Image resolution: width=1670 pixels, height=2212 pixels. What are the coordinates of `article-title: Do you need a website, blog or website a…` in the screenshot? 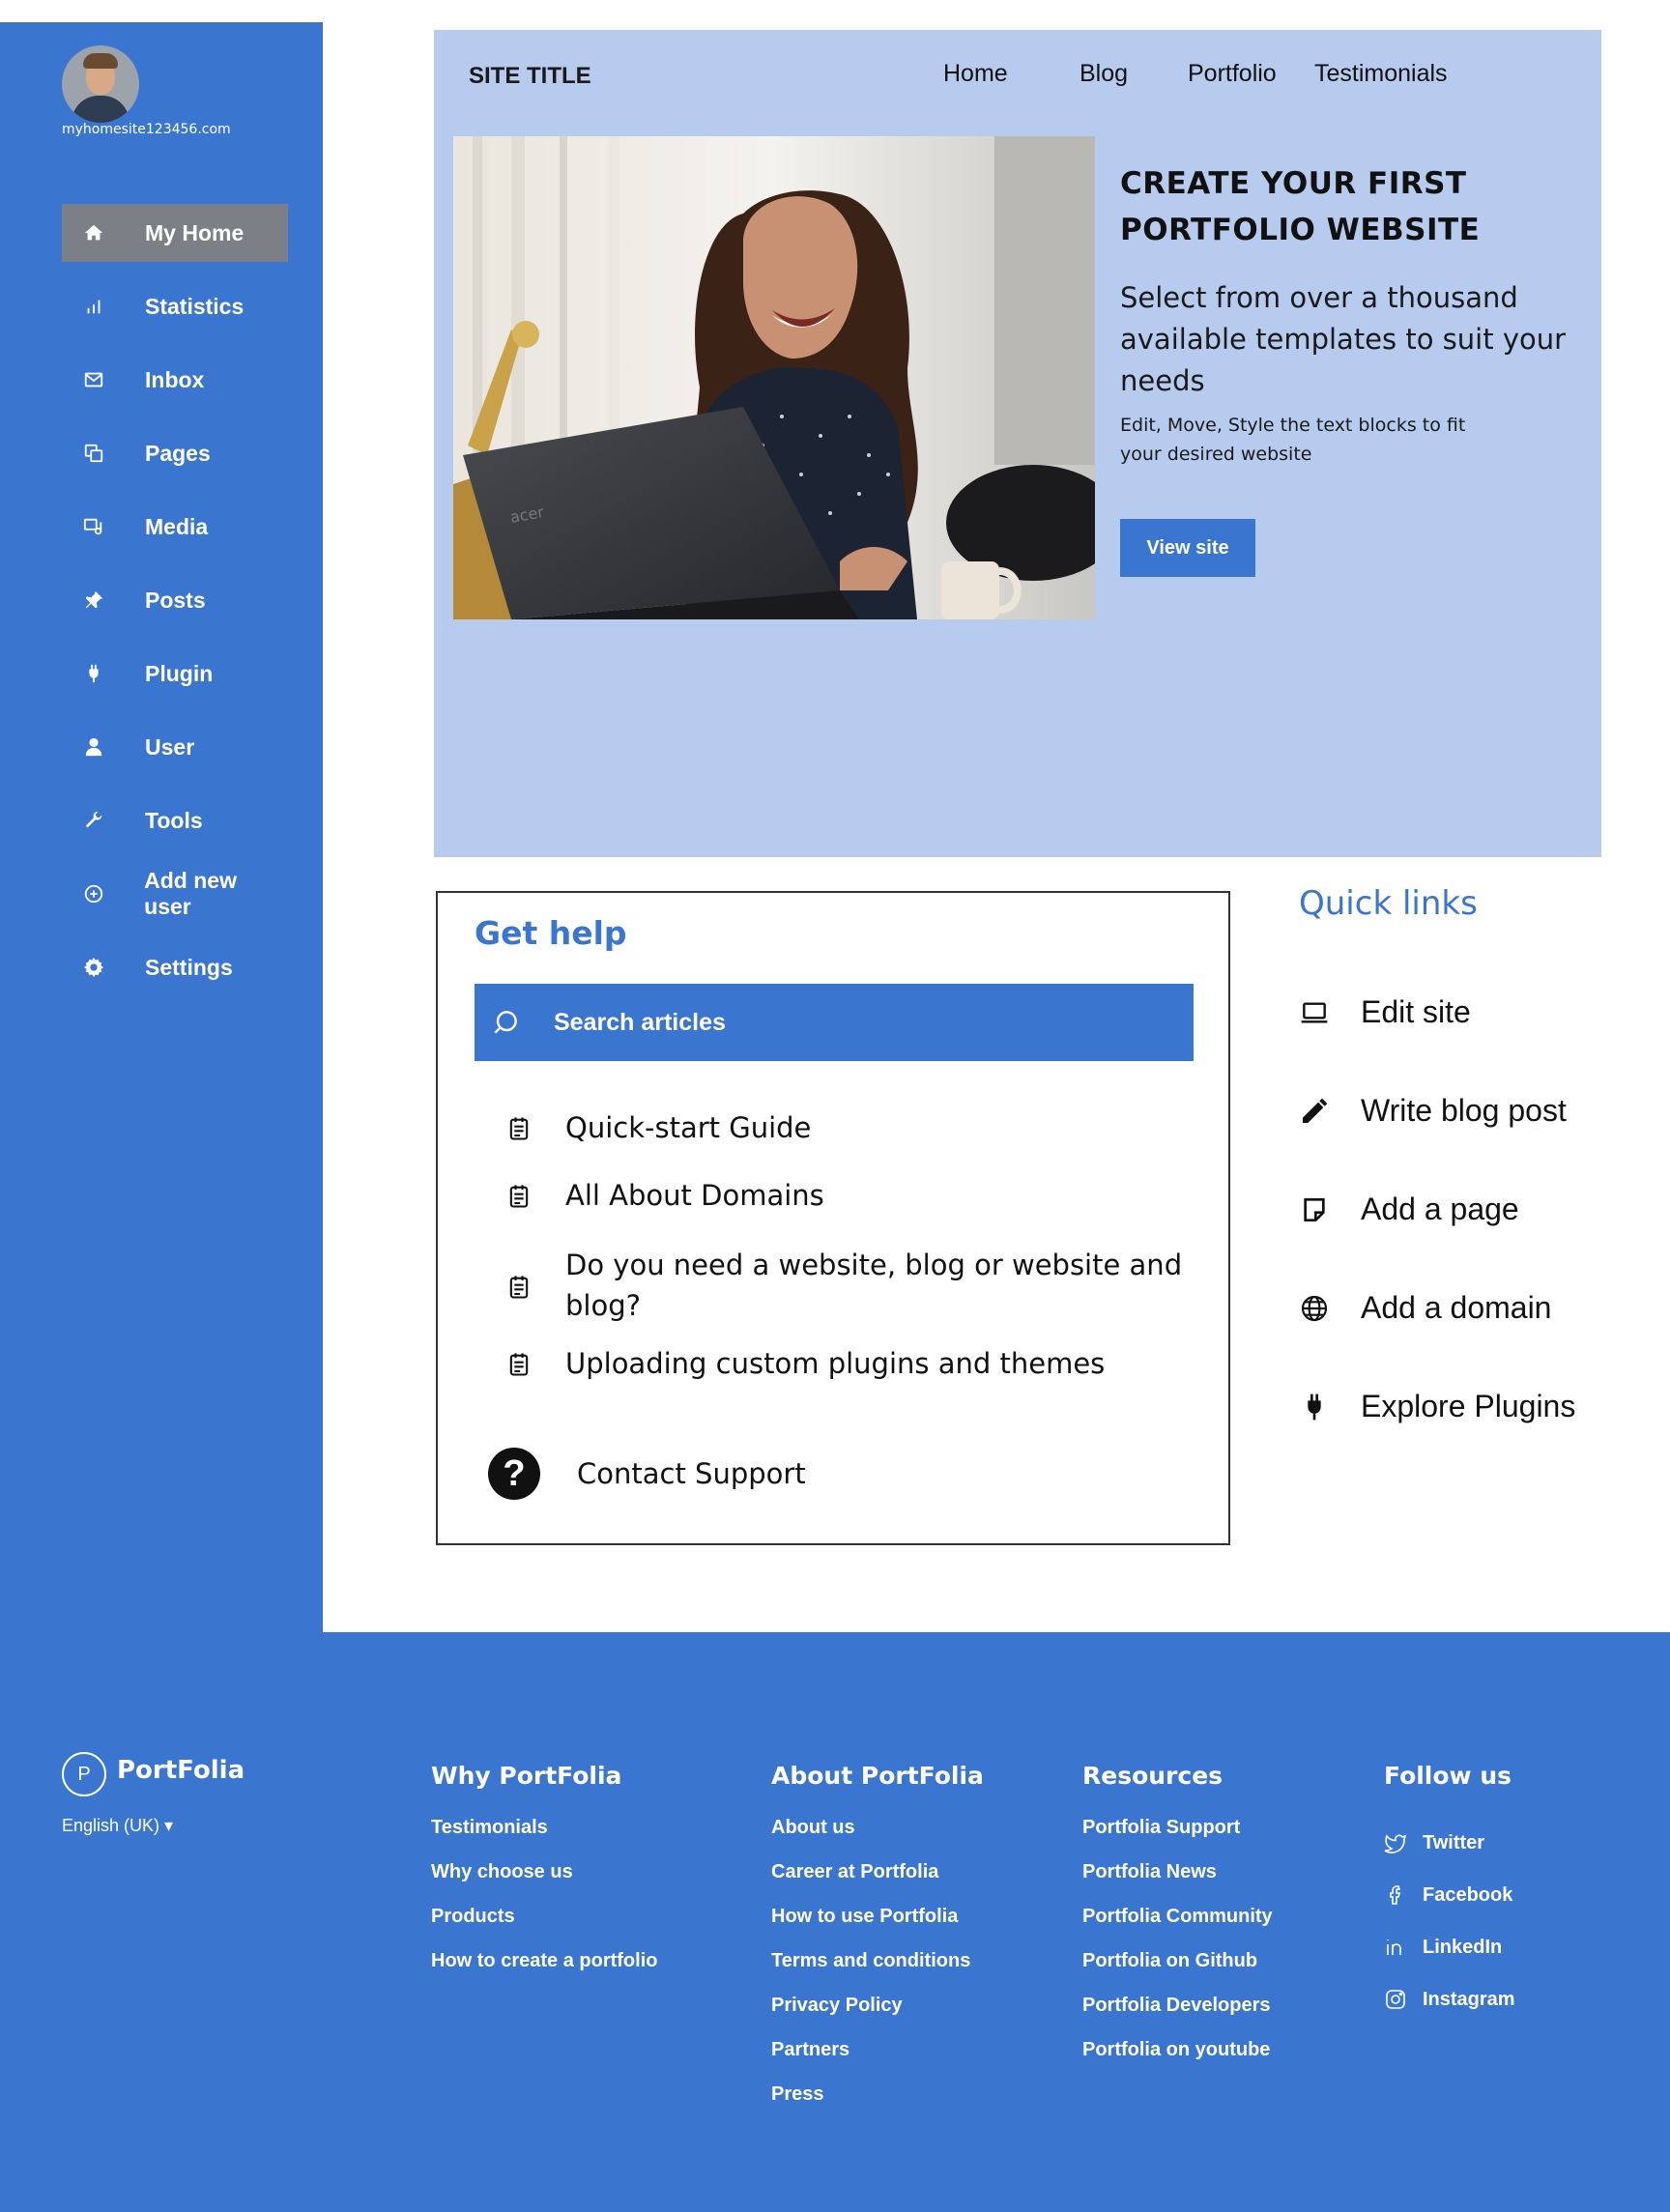 It's located at (874, 1285).